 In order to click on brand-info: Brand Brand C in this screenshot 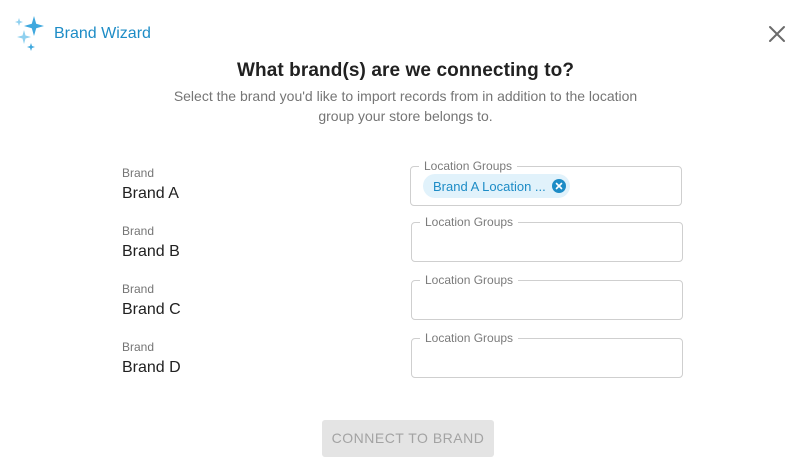, I will do `click(151, 300)`.